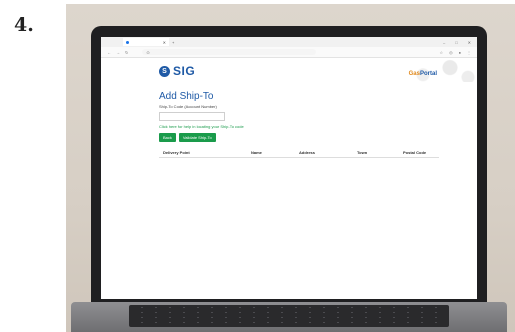  I want to click on ship-to-code-label: Ship-To Code (Account Number), so click(188, 106).